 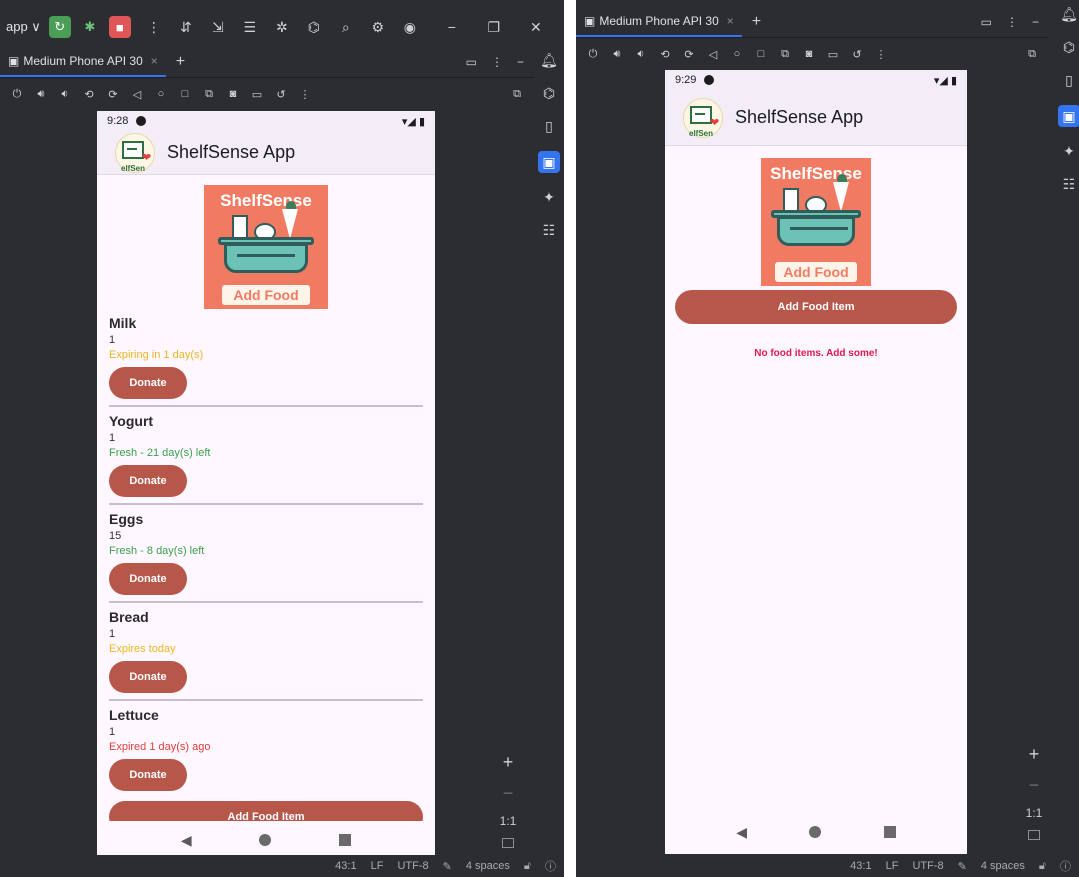 What do you see at coordinates (346, 27) in the screenshot?
I see `search-icon: ⌕` at bounding box center [346, 27].